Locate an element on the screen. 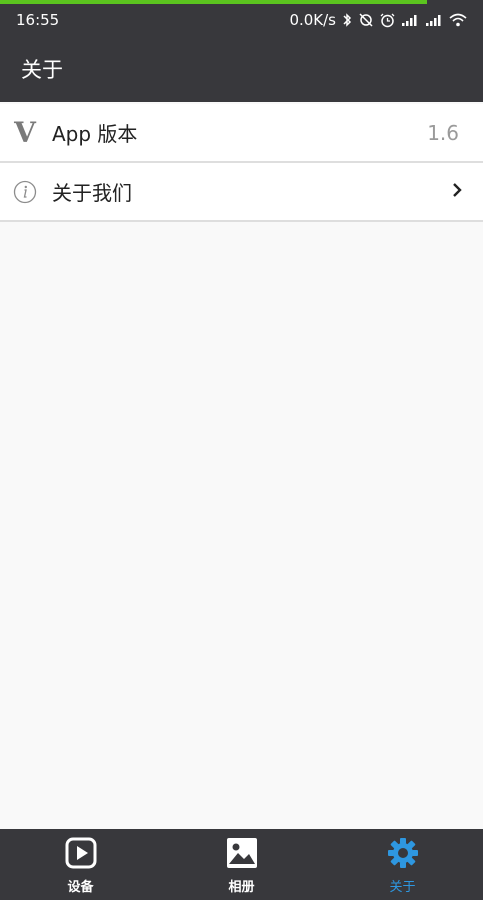 This screenshot has height=900, width=483. settings-list: V App 版本 1.6 关于我们 is located at coordinates (241, 163).